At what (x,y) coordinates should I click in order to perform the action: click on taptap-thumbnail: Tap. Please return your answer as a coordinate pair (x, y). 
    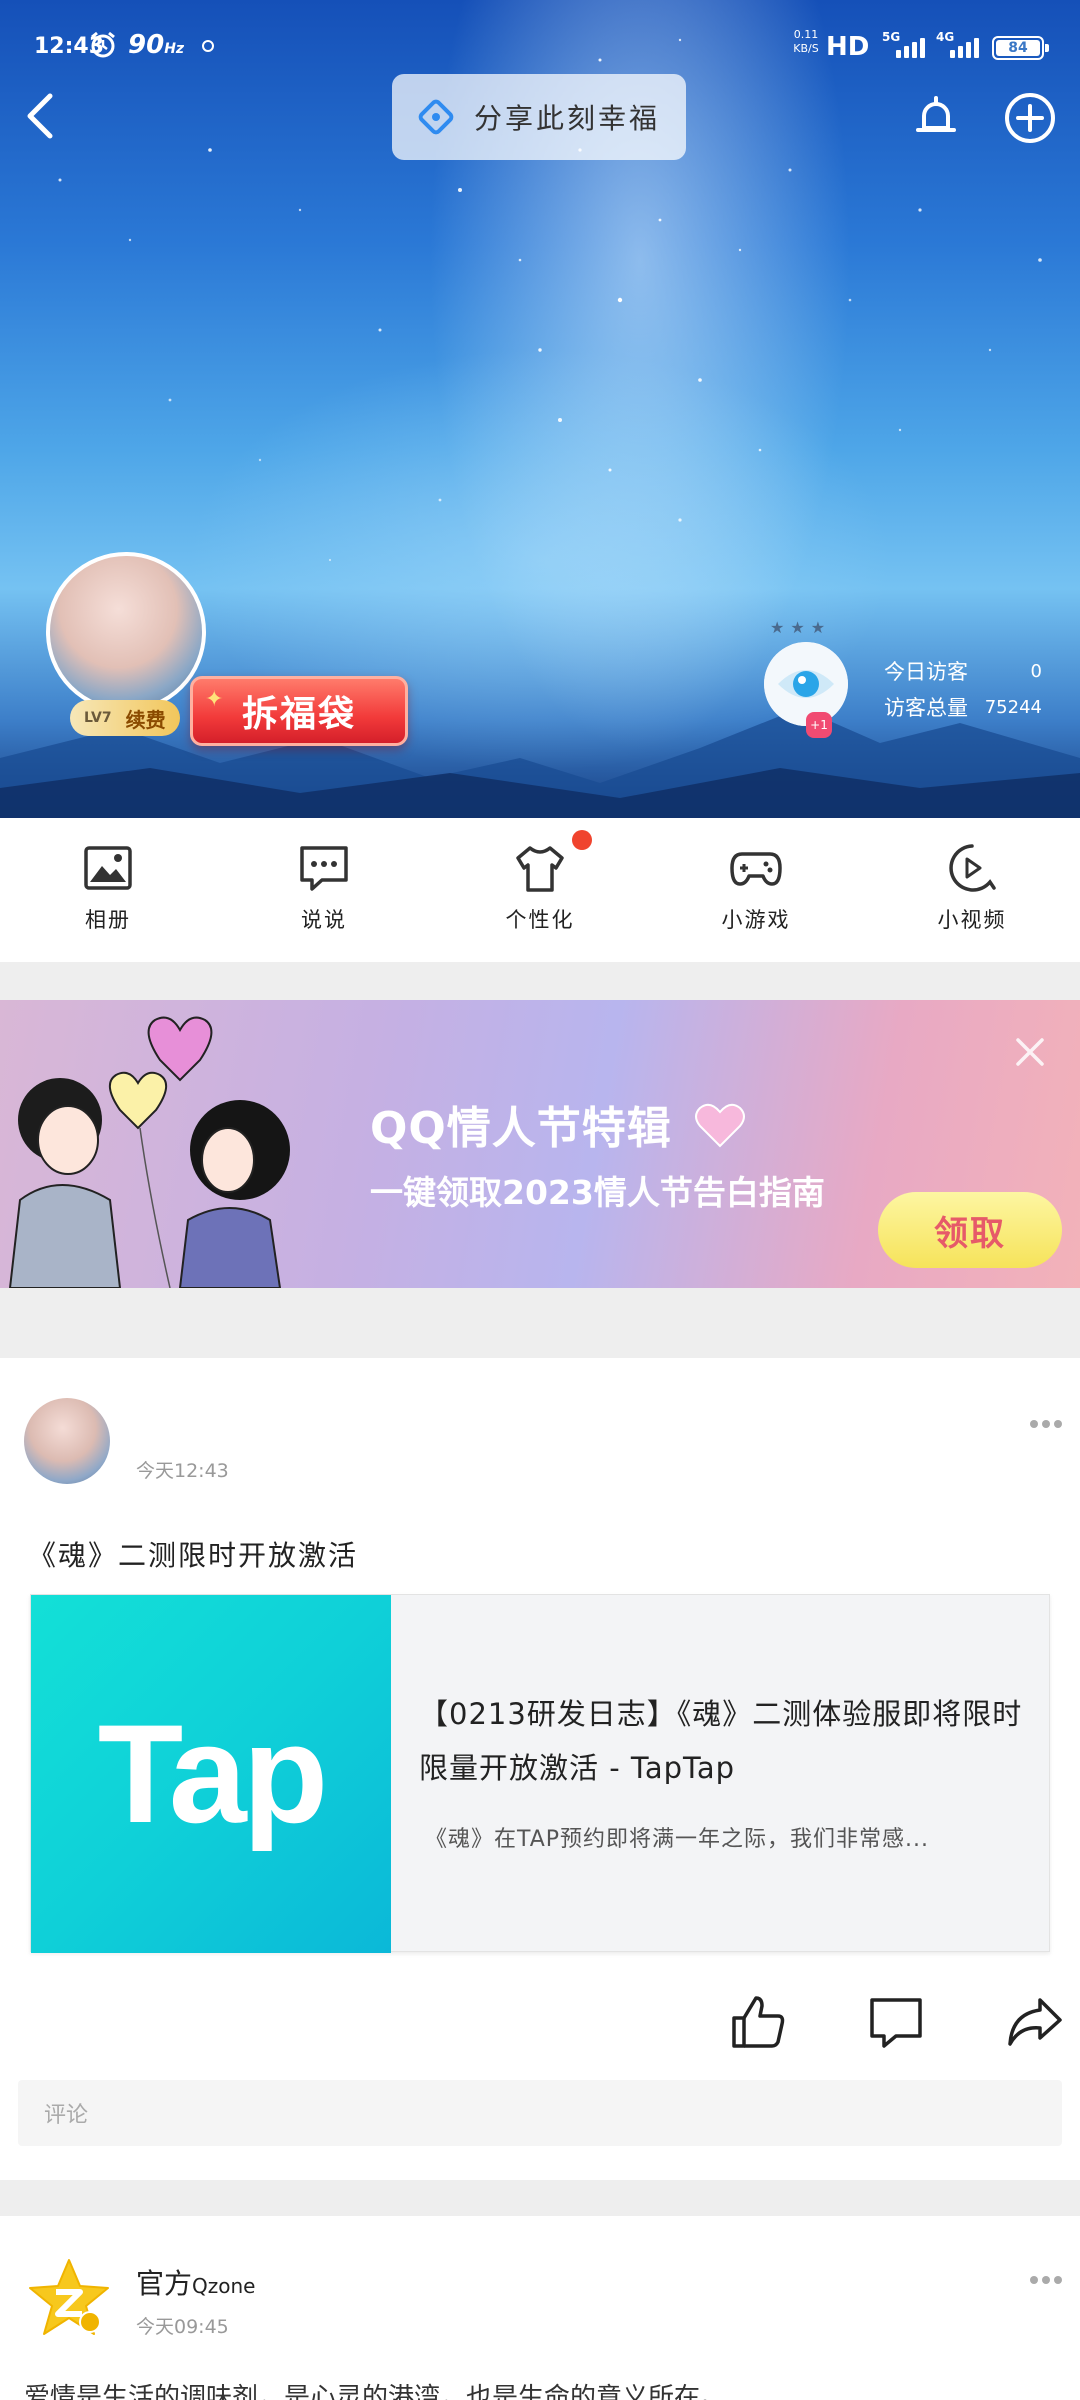
    Looking at the image, I should click on (211, 1774).